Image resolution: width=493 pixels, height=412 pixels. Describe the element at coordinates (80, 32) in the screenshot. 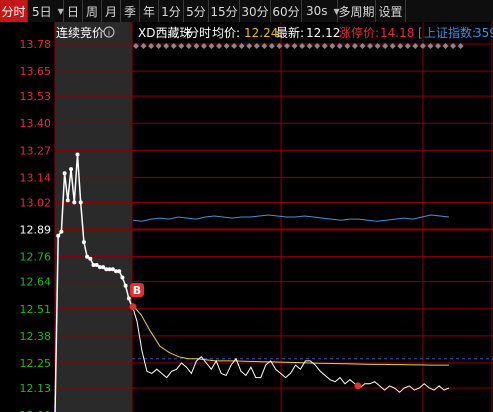

I see `auction-status-label: 连续竞价` at that location.